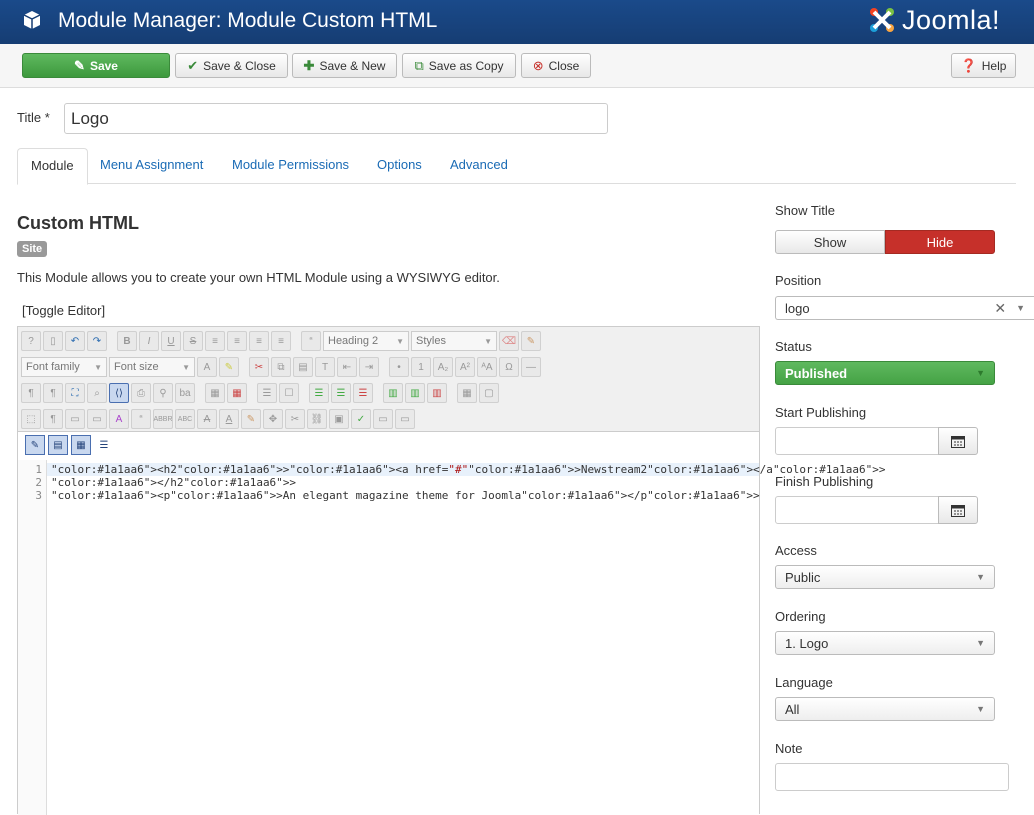  What do you see at coordinates (443, 367) in the screenshot?
I see `subscript-icon: A₂` at bounding box center [443, 367].